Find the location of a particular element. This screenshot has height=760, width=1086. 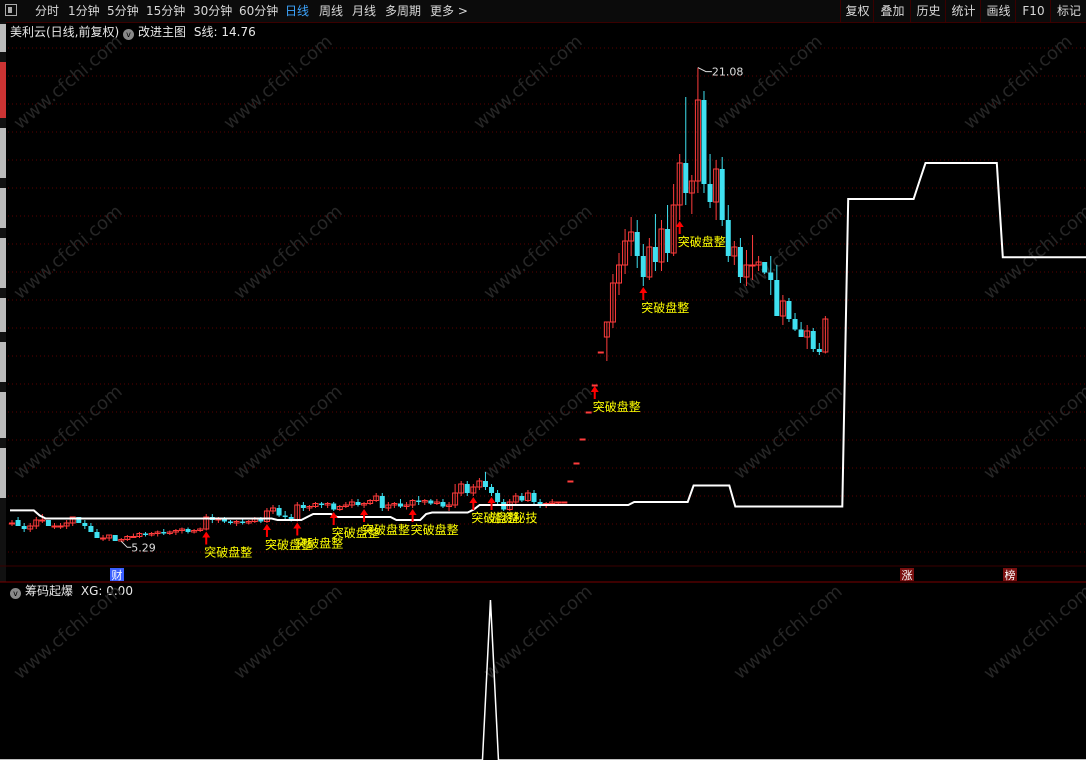

tab-period-8: 月线 is located at coordinates (364, 11).